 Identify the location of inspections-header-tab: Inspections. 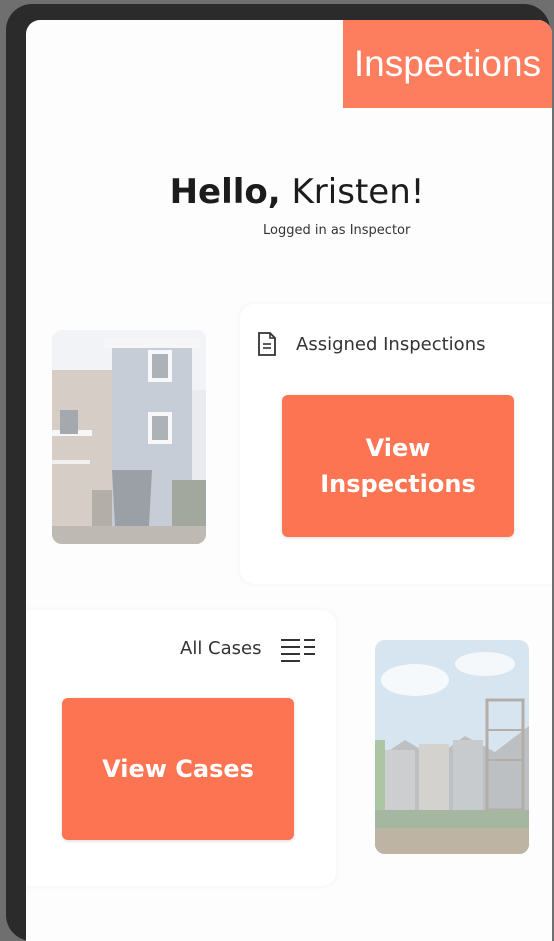
(447, 64).